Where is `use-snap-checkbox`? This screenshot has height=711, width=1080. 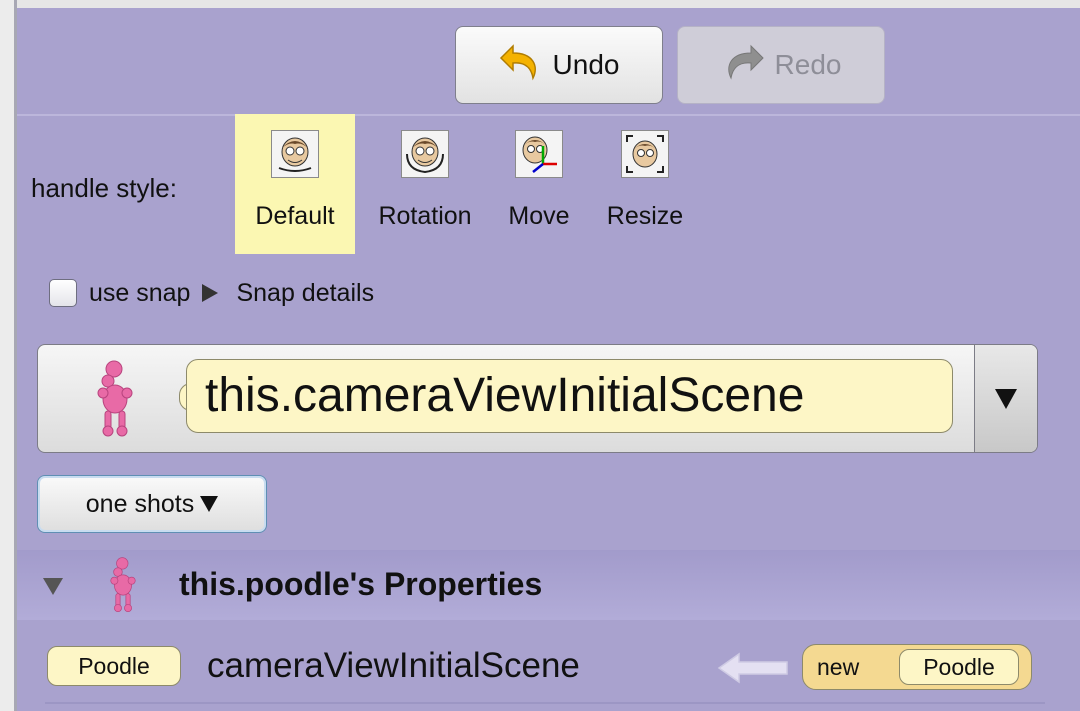
use-snap-checkbox is located at coordinates (63, 293).